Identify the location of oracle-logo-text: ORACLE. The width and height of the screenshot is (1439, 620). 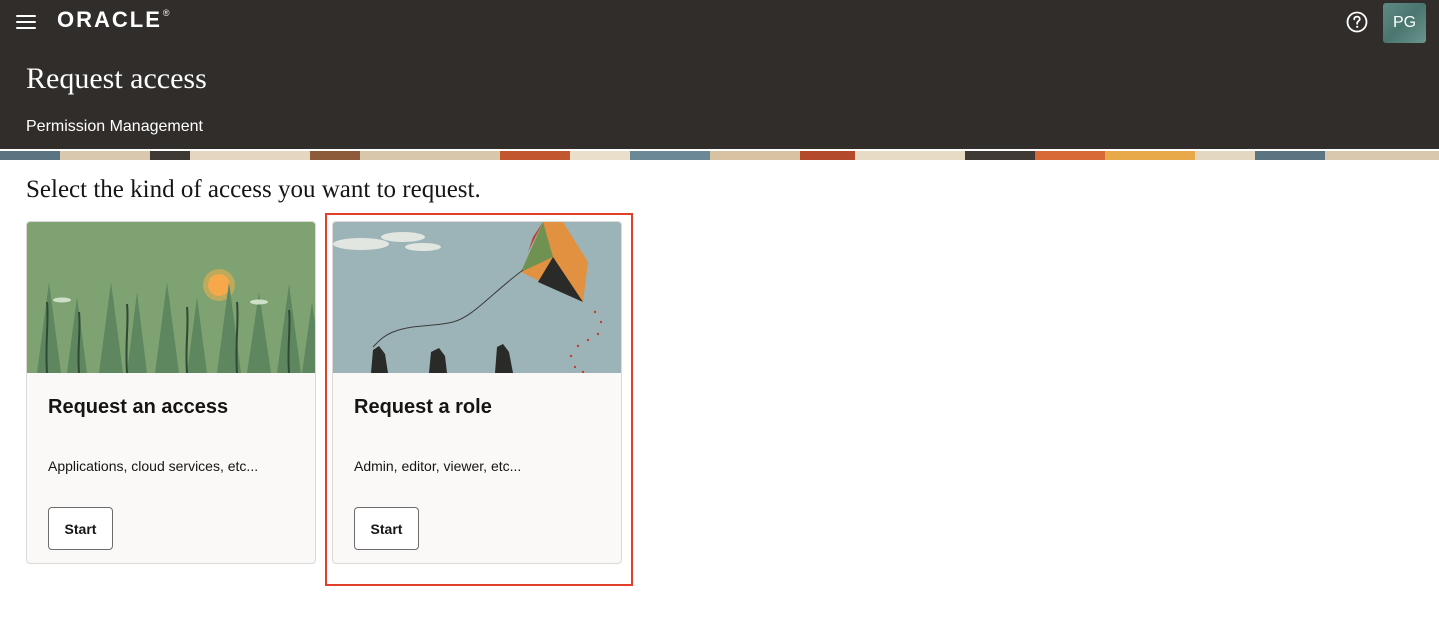
(109, 19).